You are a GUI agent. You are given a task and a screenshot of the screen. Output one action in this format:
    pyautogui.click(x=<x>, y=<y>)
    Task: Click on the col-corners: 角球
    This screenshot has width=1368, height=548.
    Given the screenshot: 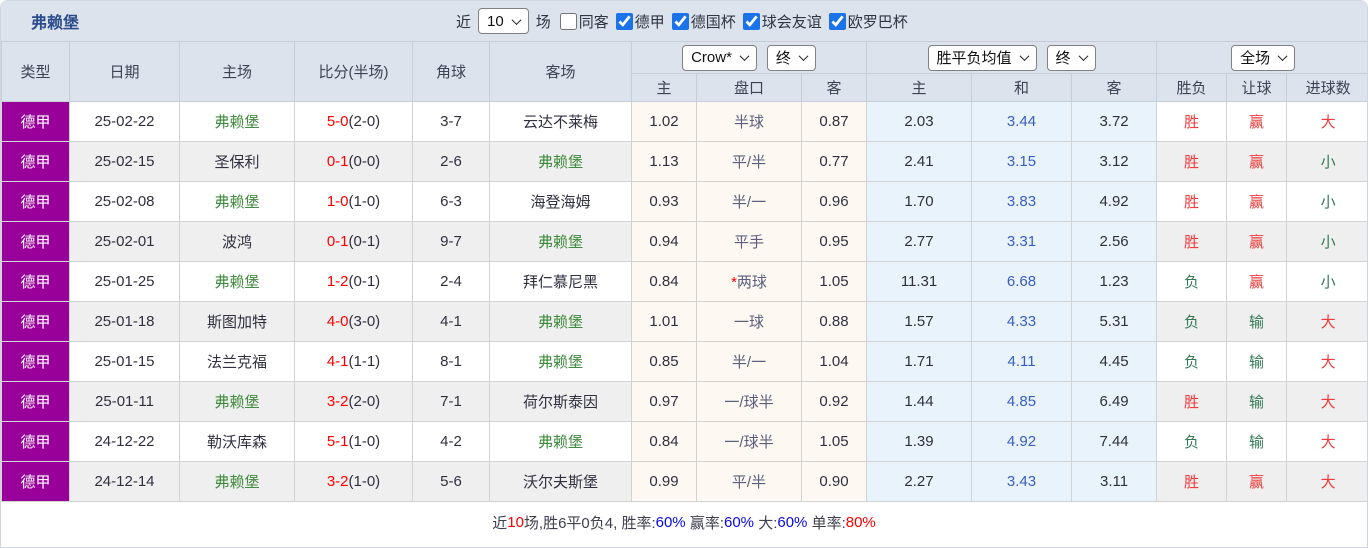 What is the action you would take?
    pyautogui.click(x=451, y=71)
    